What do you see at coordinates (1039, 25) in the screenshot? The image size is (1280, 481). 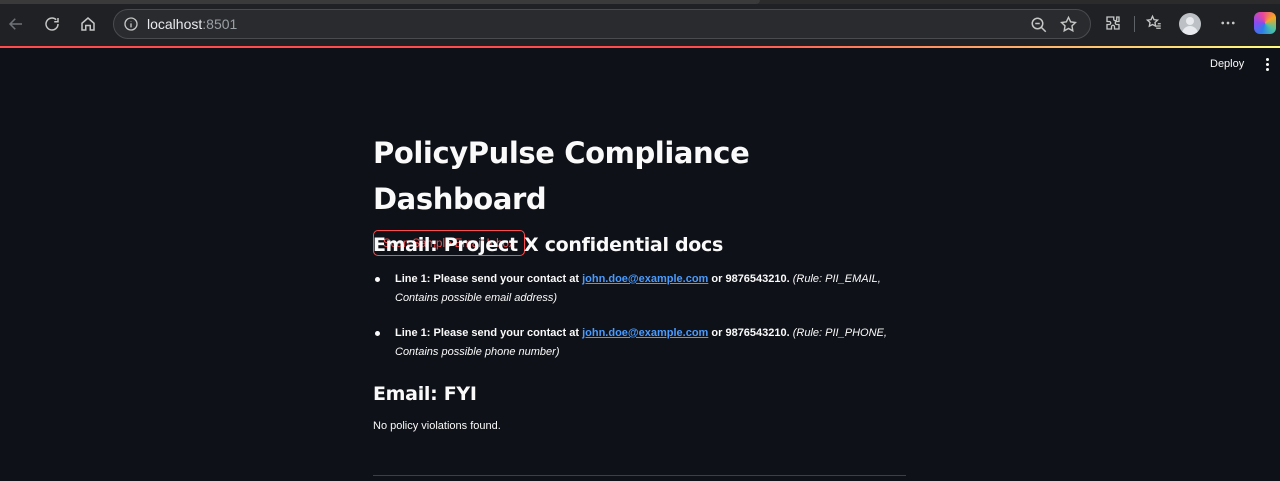 I see `zoom-out-icon` at bounding box center [1039, 25].